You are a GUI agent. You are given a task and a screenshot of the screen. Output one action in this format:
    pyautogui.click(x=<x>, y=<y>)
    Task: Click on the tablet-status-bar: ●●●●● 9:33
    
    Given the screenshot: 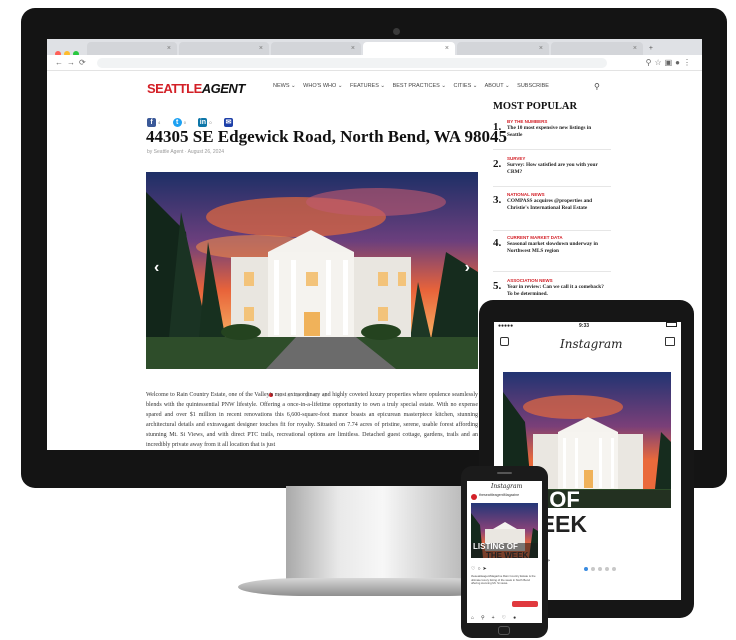 What is the action you would take?
    pyautogui.click(x=587, y=326)
    